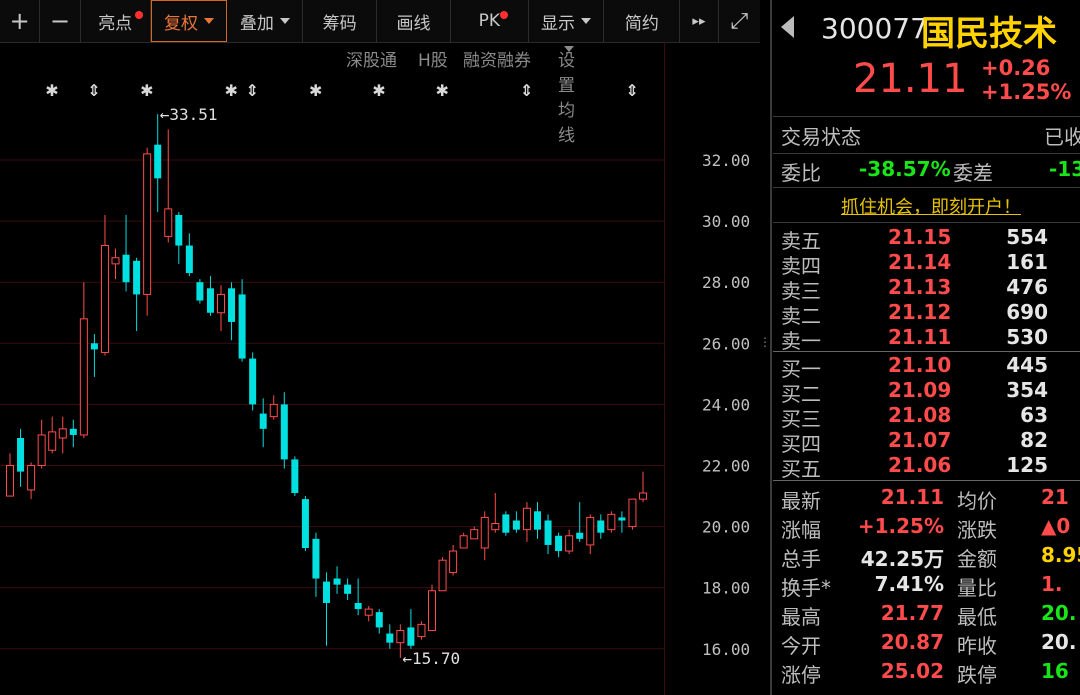  I want to click on fullscreen-button: ⤢, so click(739, 21).